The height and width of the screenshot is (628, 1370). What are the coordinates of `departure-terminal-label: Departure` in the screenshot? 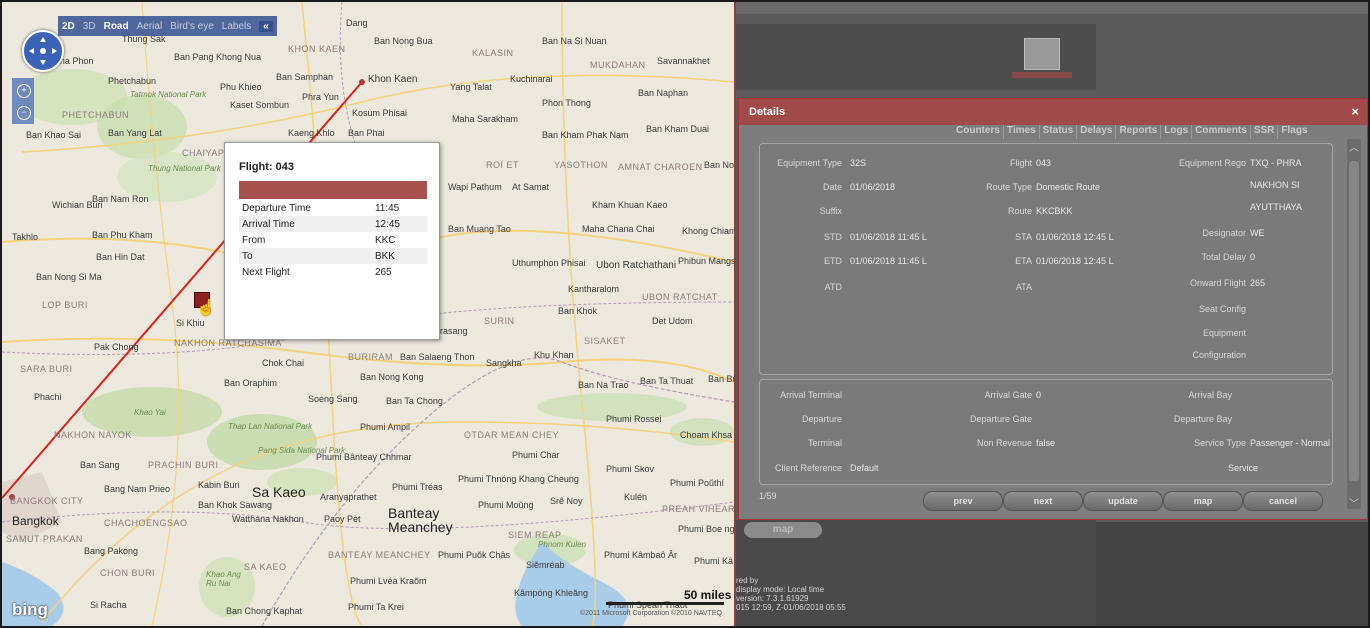 It's located at (821, 419).